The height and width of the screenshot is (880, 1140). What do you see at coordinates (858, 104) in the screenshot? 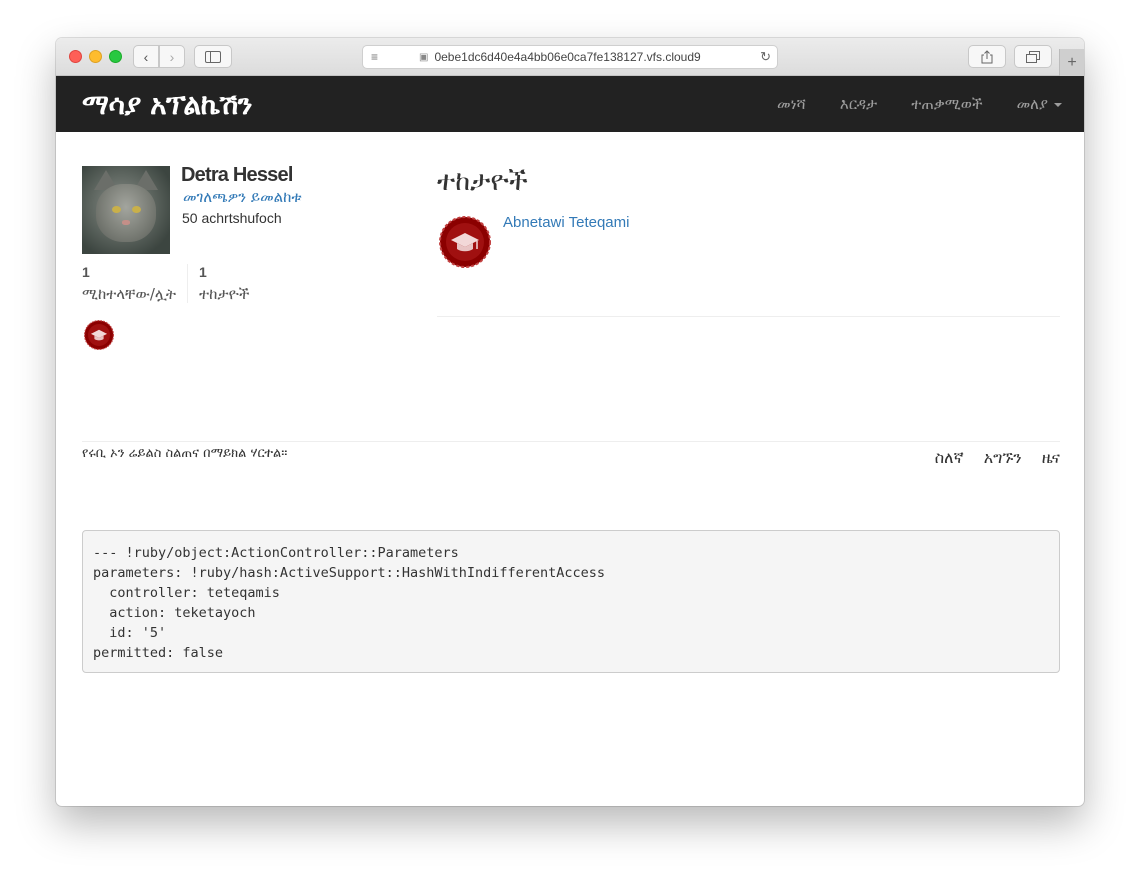
I see `nav-help-link: እርዳታ` at bounding box center [858, 104].